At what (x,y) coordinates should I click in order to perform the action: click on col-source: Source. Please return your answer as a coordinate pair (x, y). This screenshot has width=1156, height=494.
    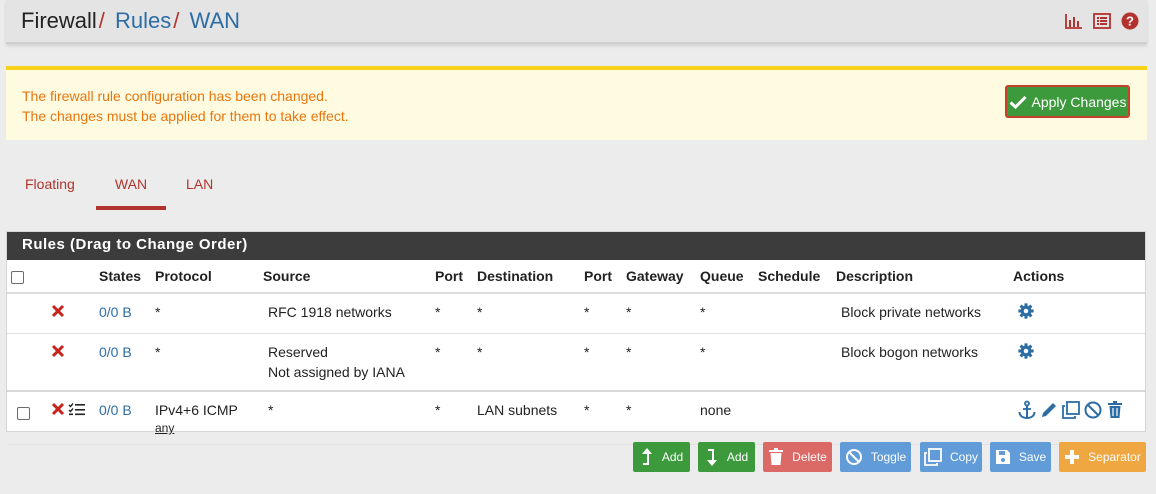
    Looking at the image, I should click on (345, 277).